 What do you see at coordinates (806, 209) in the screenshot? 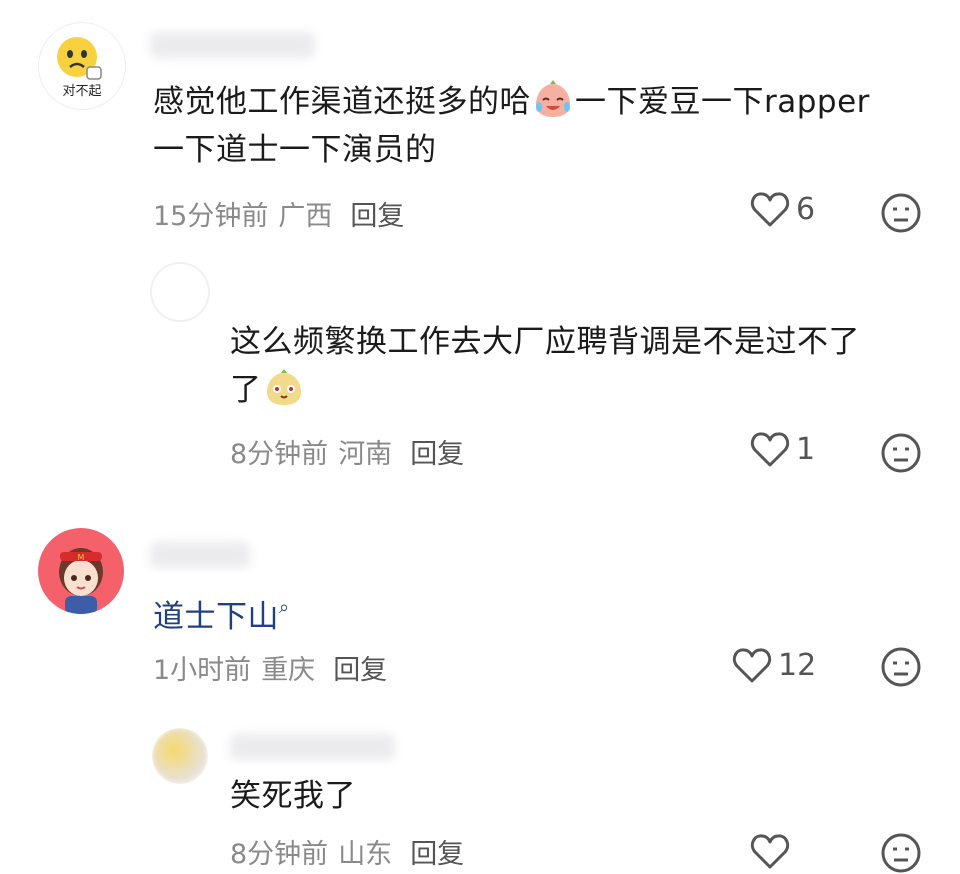
I see `like-count: 6` at bounding box center [806, 209].